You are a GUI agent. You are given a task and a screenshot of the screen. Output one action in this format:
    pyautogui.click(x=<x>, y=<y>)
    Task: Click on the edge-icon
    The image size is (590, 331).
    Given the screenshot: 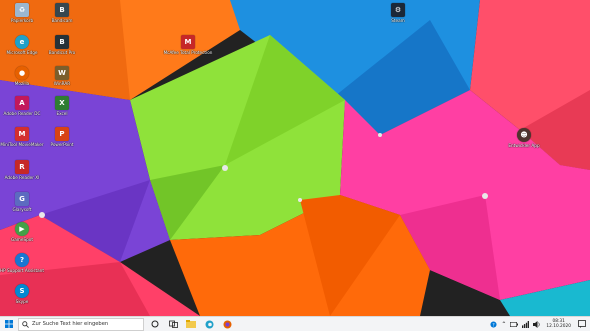 What is the action you would take?
    pyautogui.click(x=209, y=324)
    